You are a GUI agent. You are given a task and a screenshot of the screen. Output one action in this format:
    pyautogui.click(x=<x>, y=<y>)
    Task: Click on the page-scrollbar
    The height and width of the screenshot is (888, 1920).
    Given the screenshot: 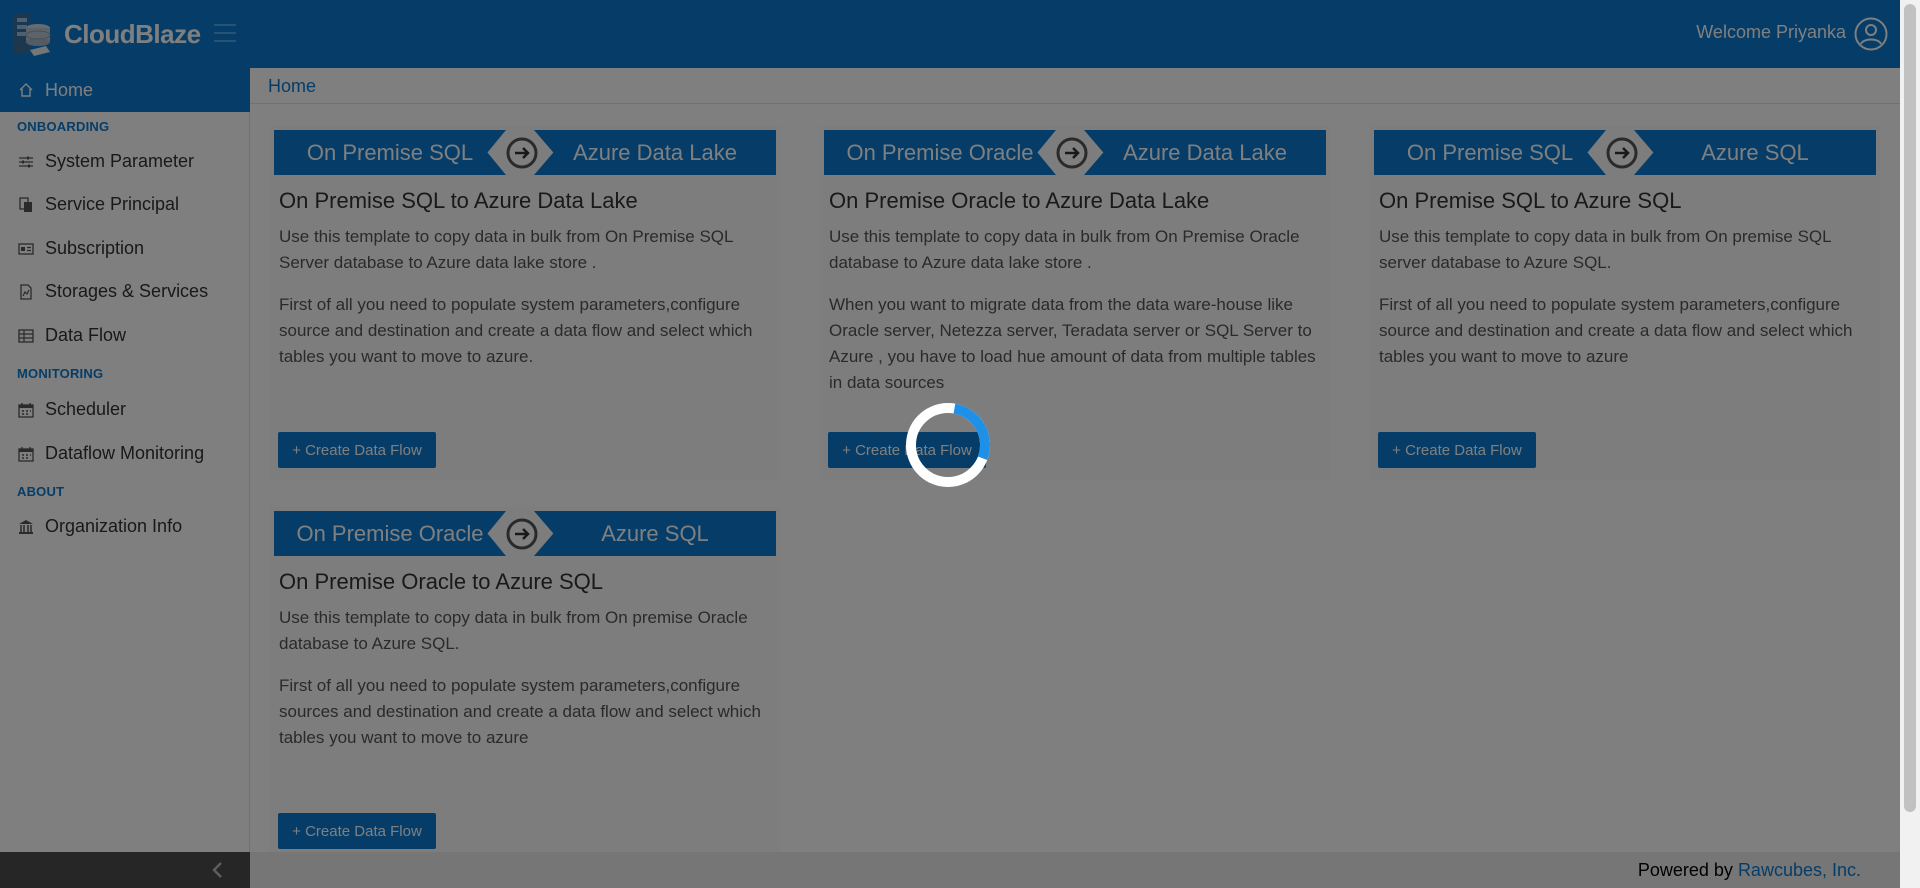 What is the action you would take?
    pyautogui.click(x=1910, y=444)
    